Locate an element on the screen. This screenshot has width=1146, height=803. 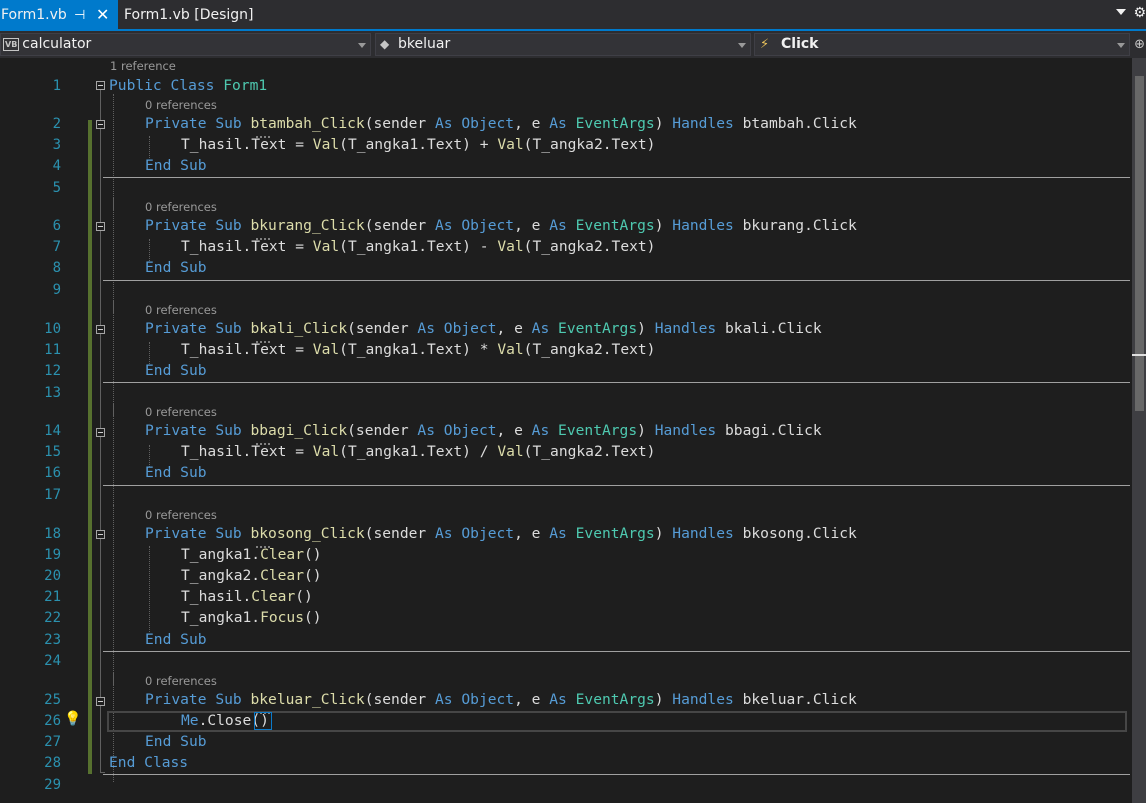
field-icon: ◆ is located at coordinates (385, 44).